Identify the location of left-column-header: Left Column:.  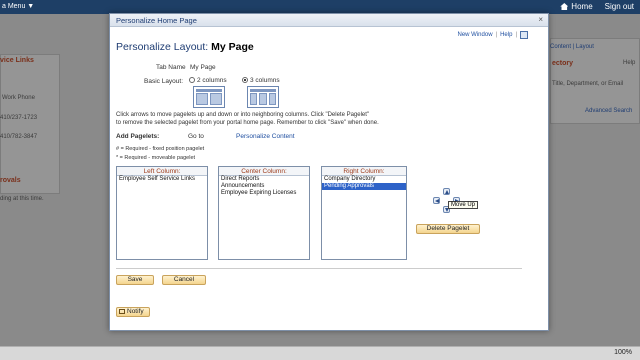
(162, 171).